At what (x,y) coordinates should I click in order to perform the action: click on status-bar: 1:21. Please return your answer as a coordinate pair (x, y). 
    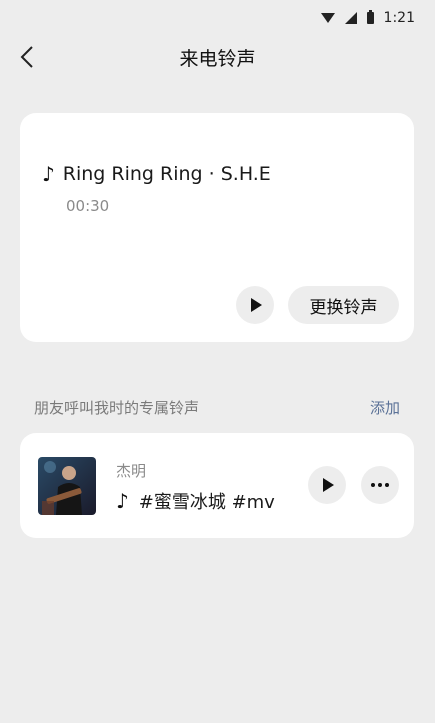
    Looking at the image, I should click on (217, 18).